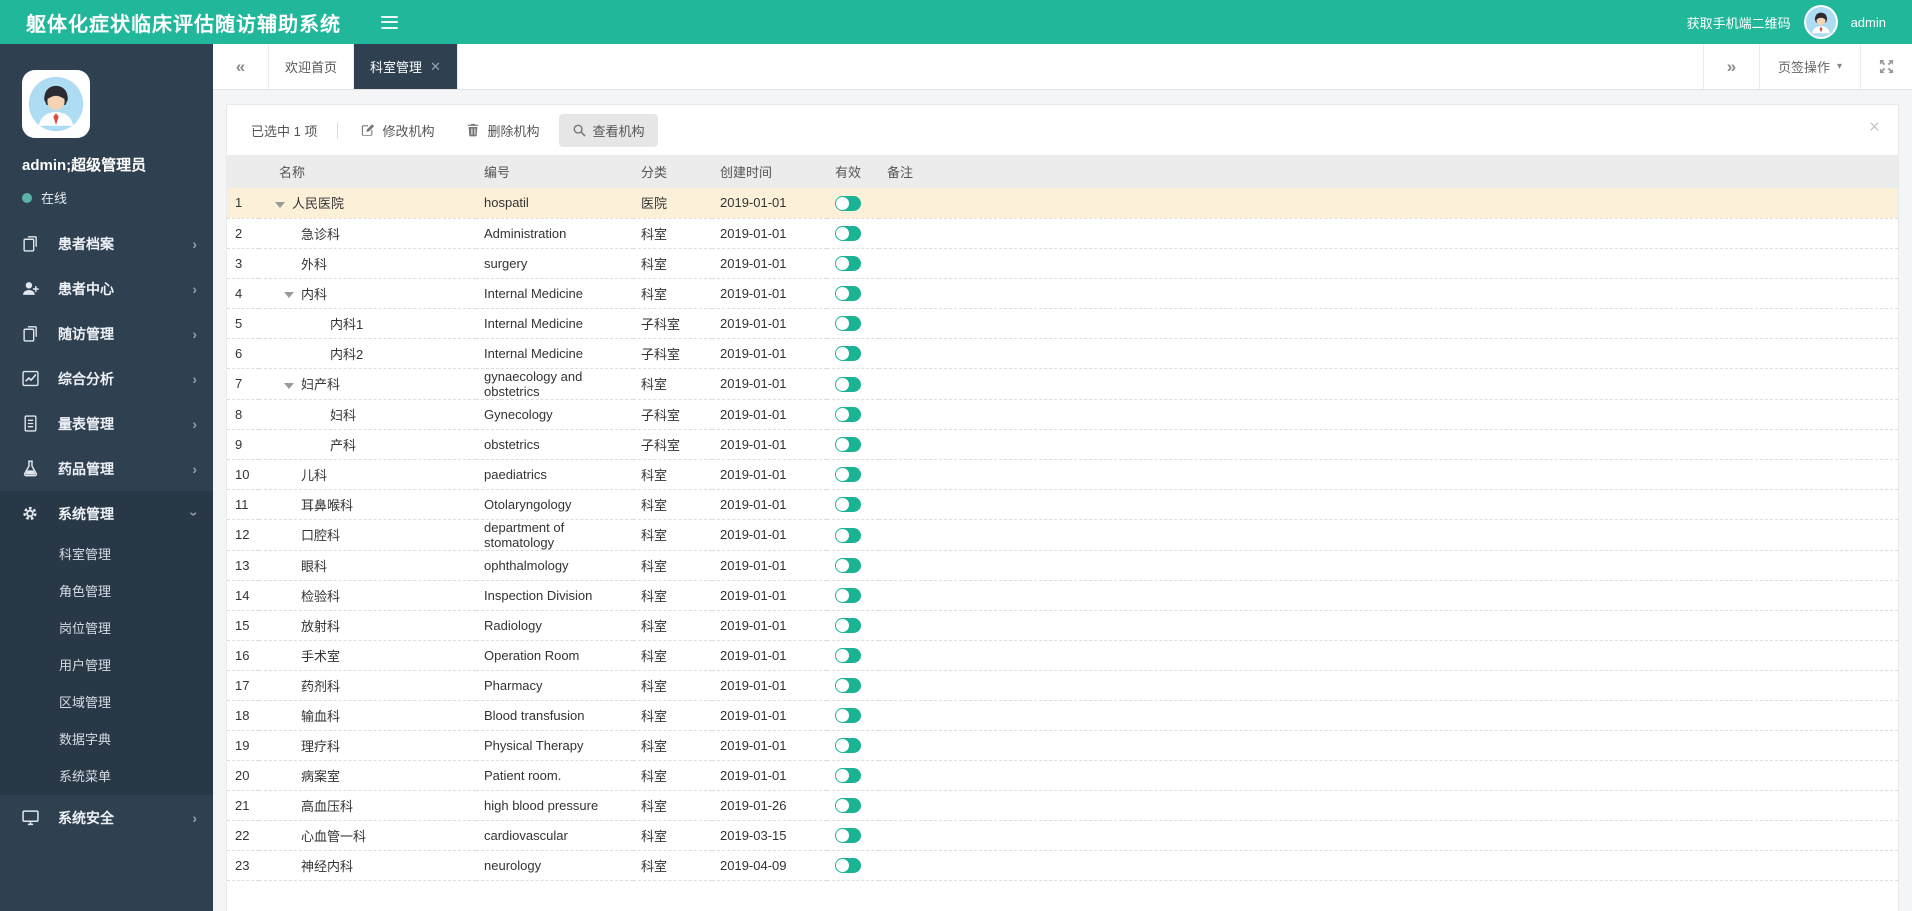  I want to click on dept-active-cell, so click(853, 835).